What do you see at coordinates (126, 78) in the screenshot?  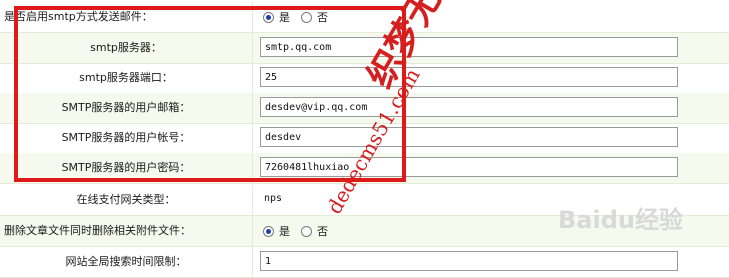 I see `label-smtp-port: smtp服务器端口：` at bounding box center [126, 78].